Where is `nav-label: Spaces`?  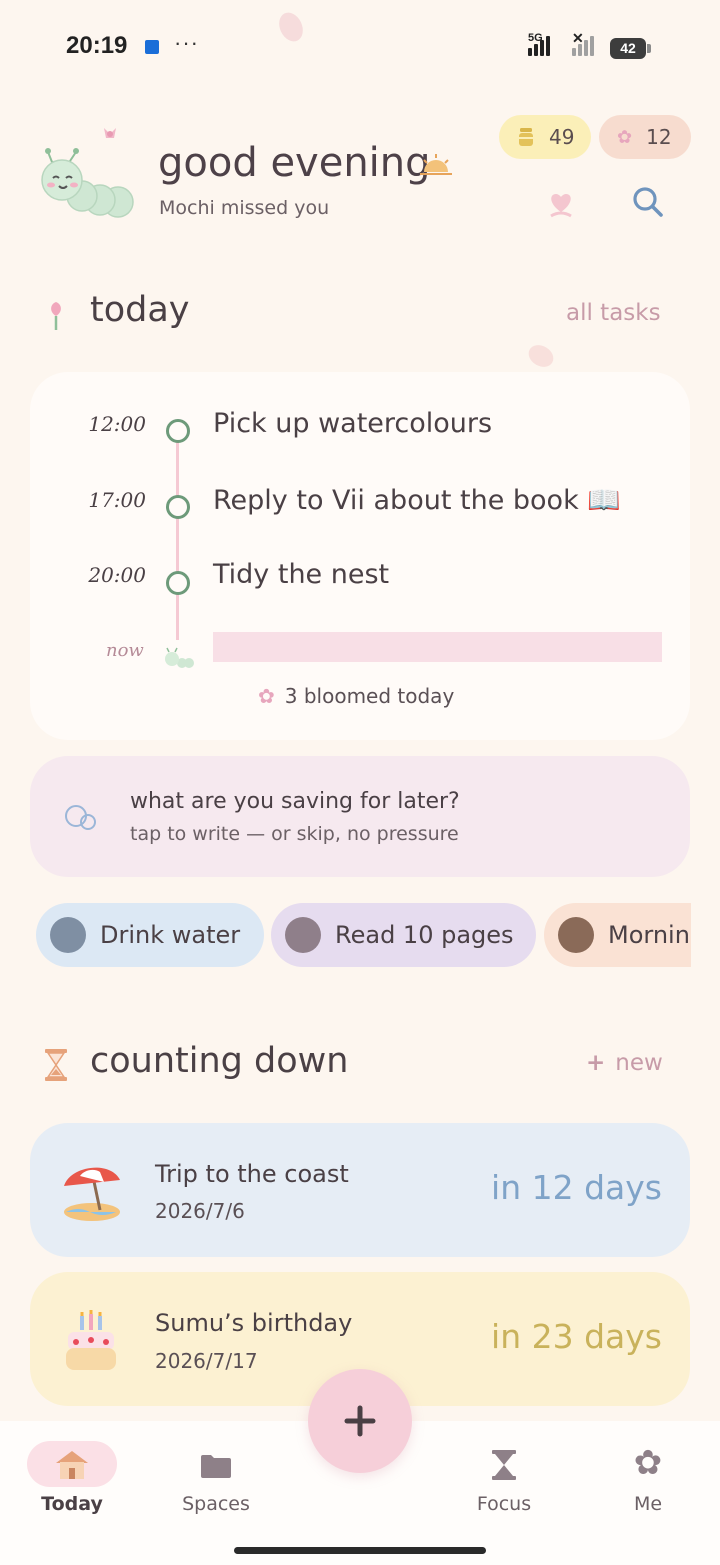 nav-label: Spaces is located at coordinates (216, 1504).